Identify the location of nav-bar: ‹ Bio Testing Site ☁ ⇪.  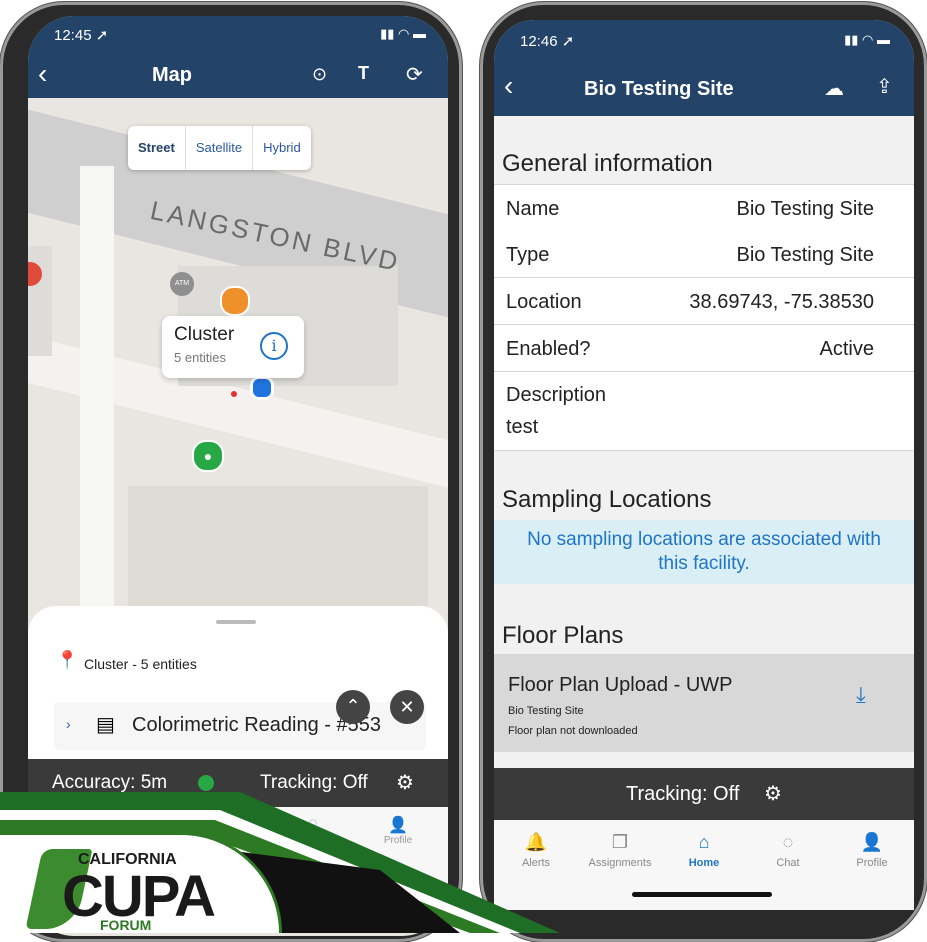
(704, 86).